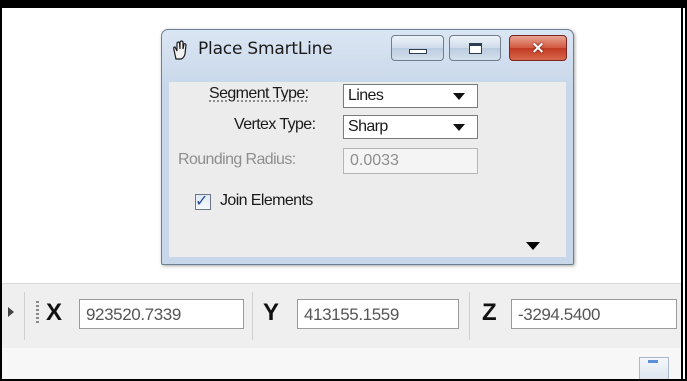  What do you see at coordinates (653, 361) in the screenshot?
I see `status-indicator-icon` at bounding box center [653, 361].